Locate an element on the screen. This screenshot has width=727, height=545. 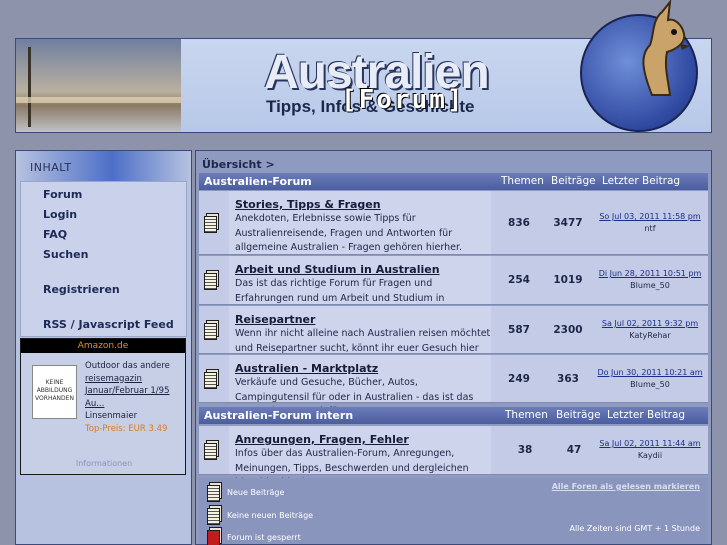
topics-count: 38 is located at coordinates (525, 450).